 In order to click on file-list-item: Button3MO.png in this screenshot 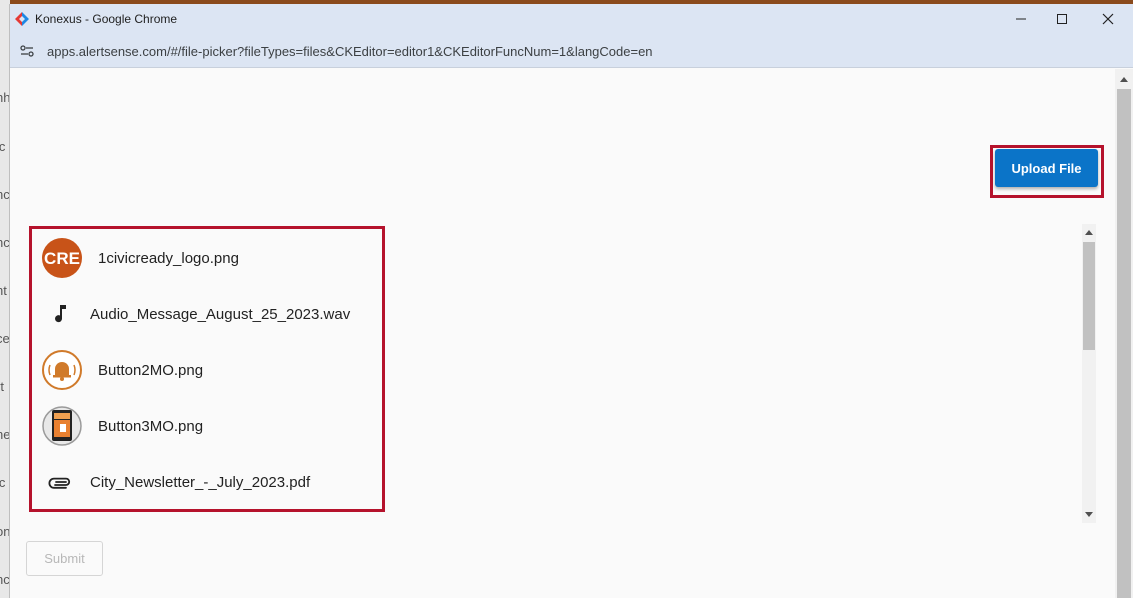, I will do `click(210, 426)`.